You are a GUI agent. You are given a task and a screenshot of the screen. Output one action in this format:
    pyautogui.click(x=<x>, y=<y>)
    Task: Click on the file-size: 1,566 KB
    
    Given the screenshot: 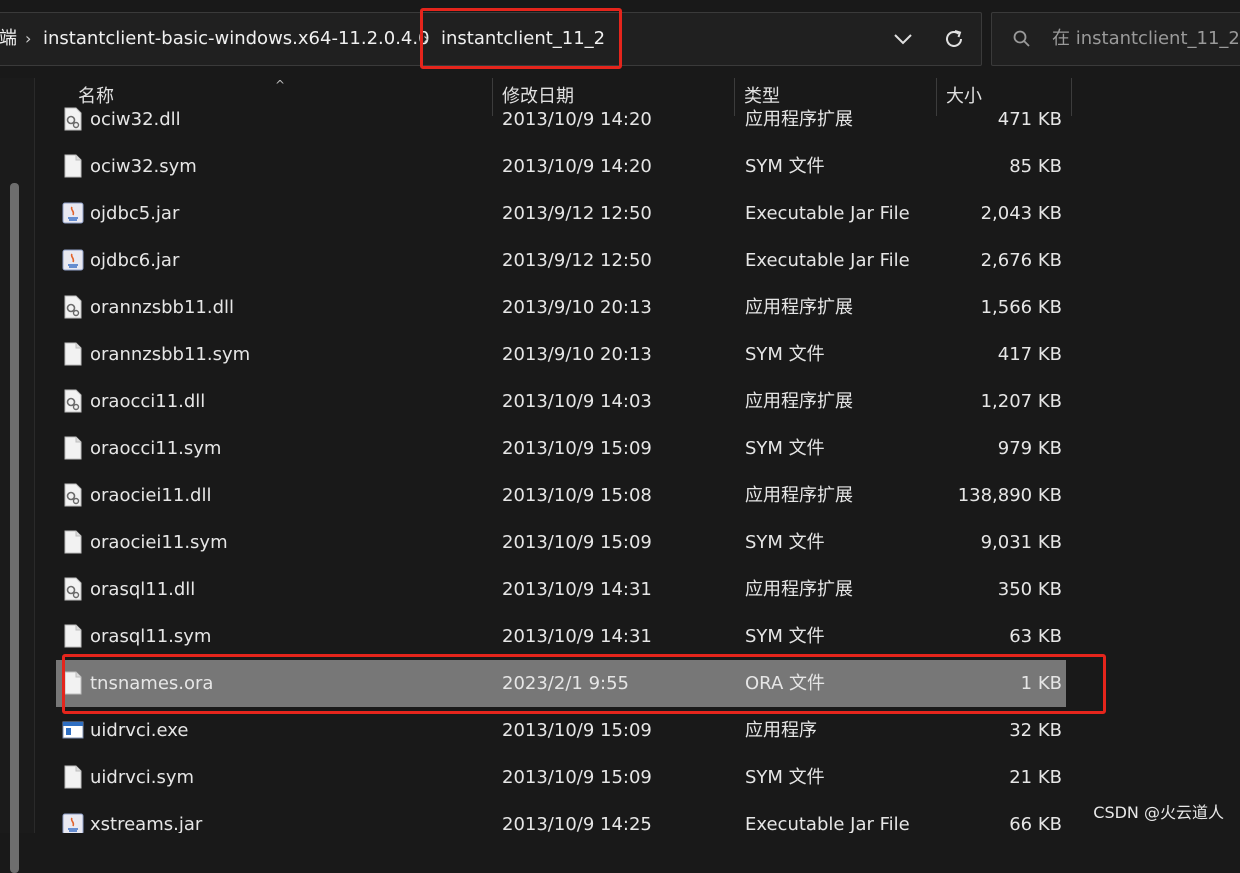 What is the action you would take?
    pyautogui.click(x=1021, y=307)
    